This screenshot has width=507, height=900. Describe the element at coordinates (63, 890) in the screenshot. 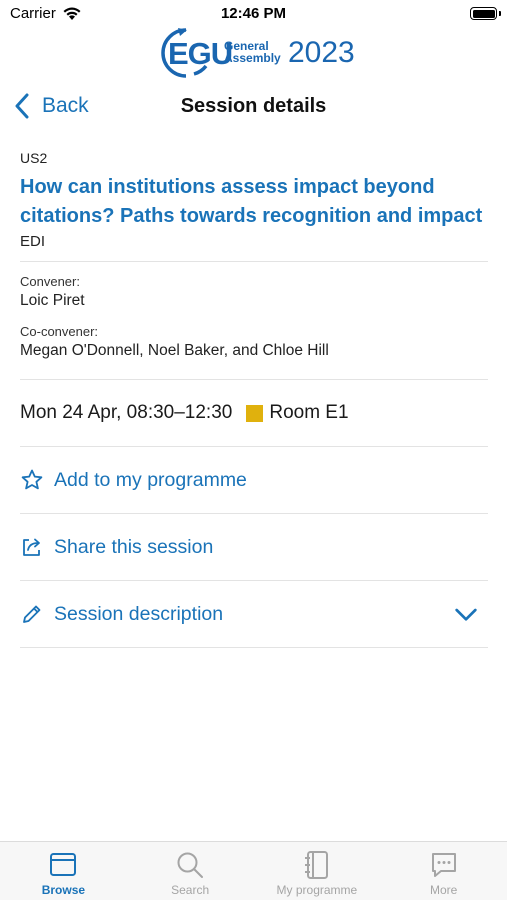

I see `tab-label: Browse` at that location.